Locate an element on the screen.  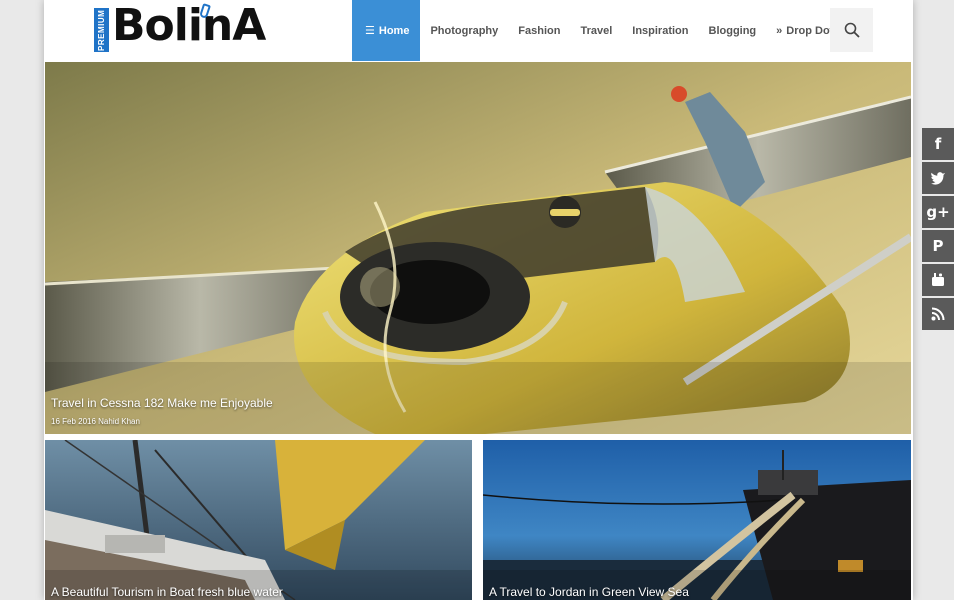
google-plus-icon: g+ is located at coordinates (938, 212).